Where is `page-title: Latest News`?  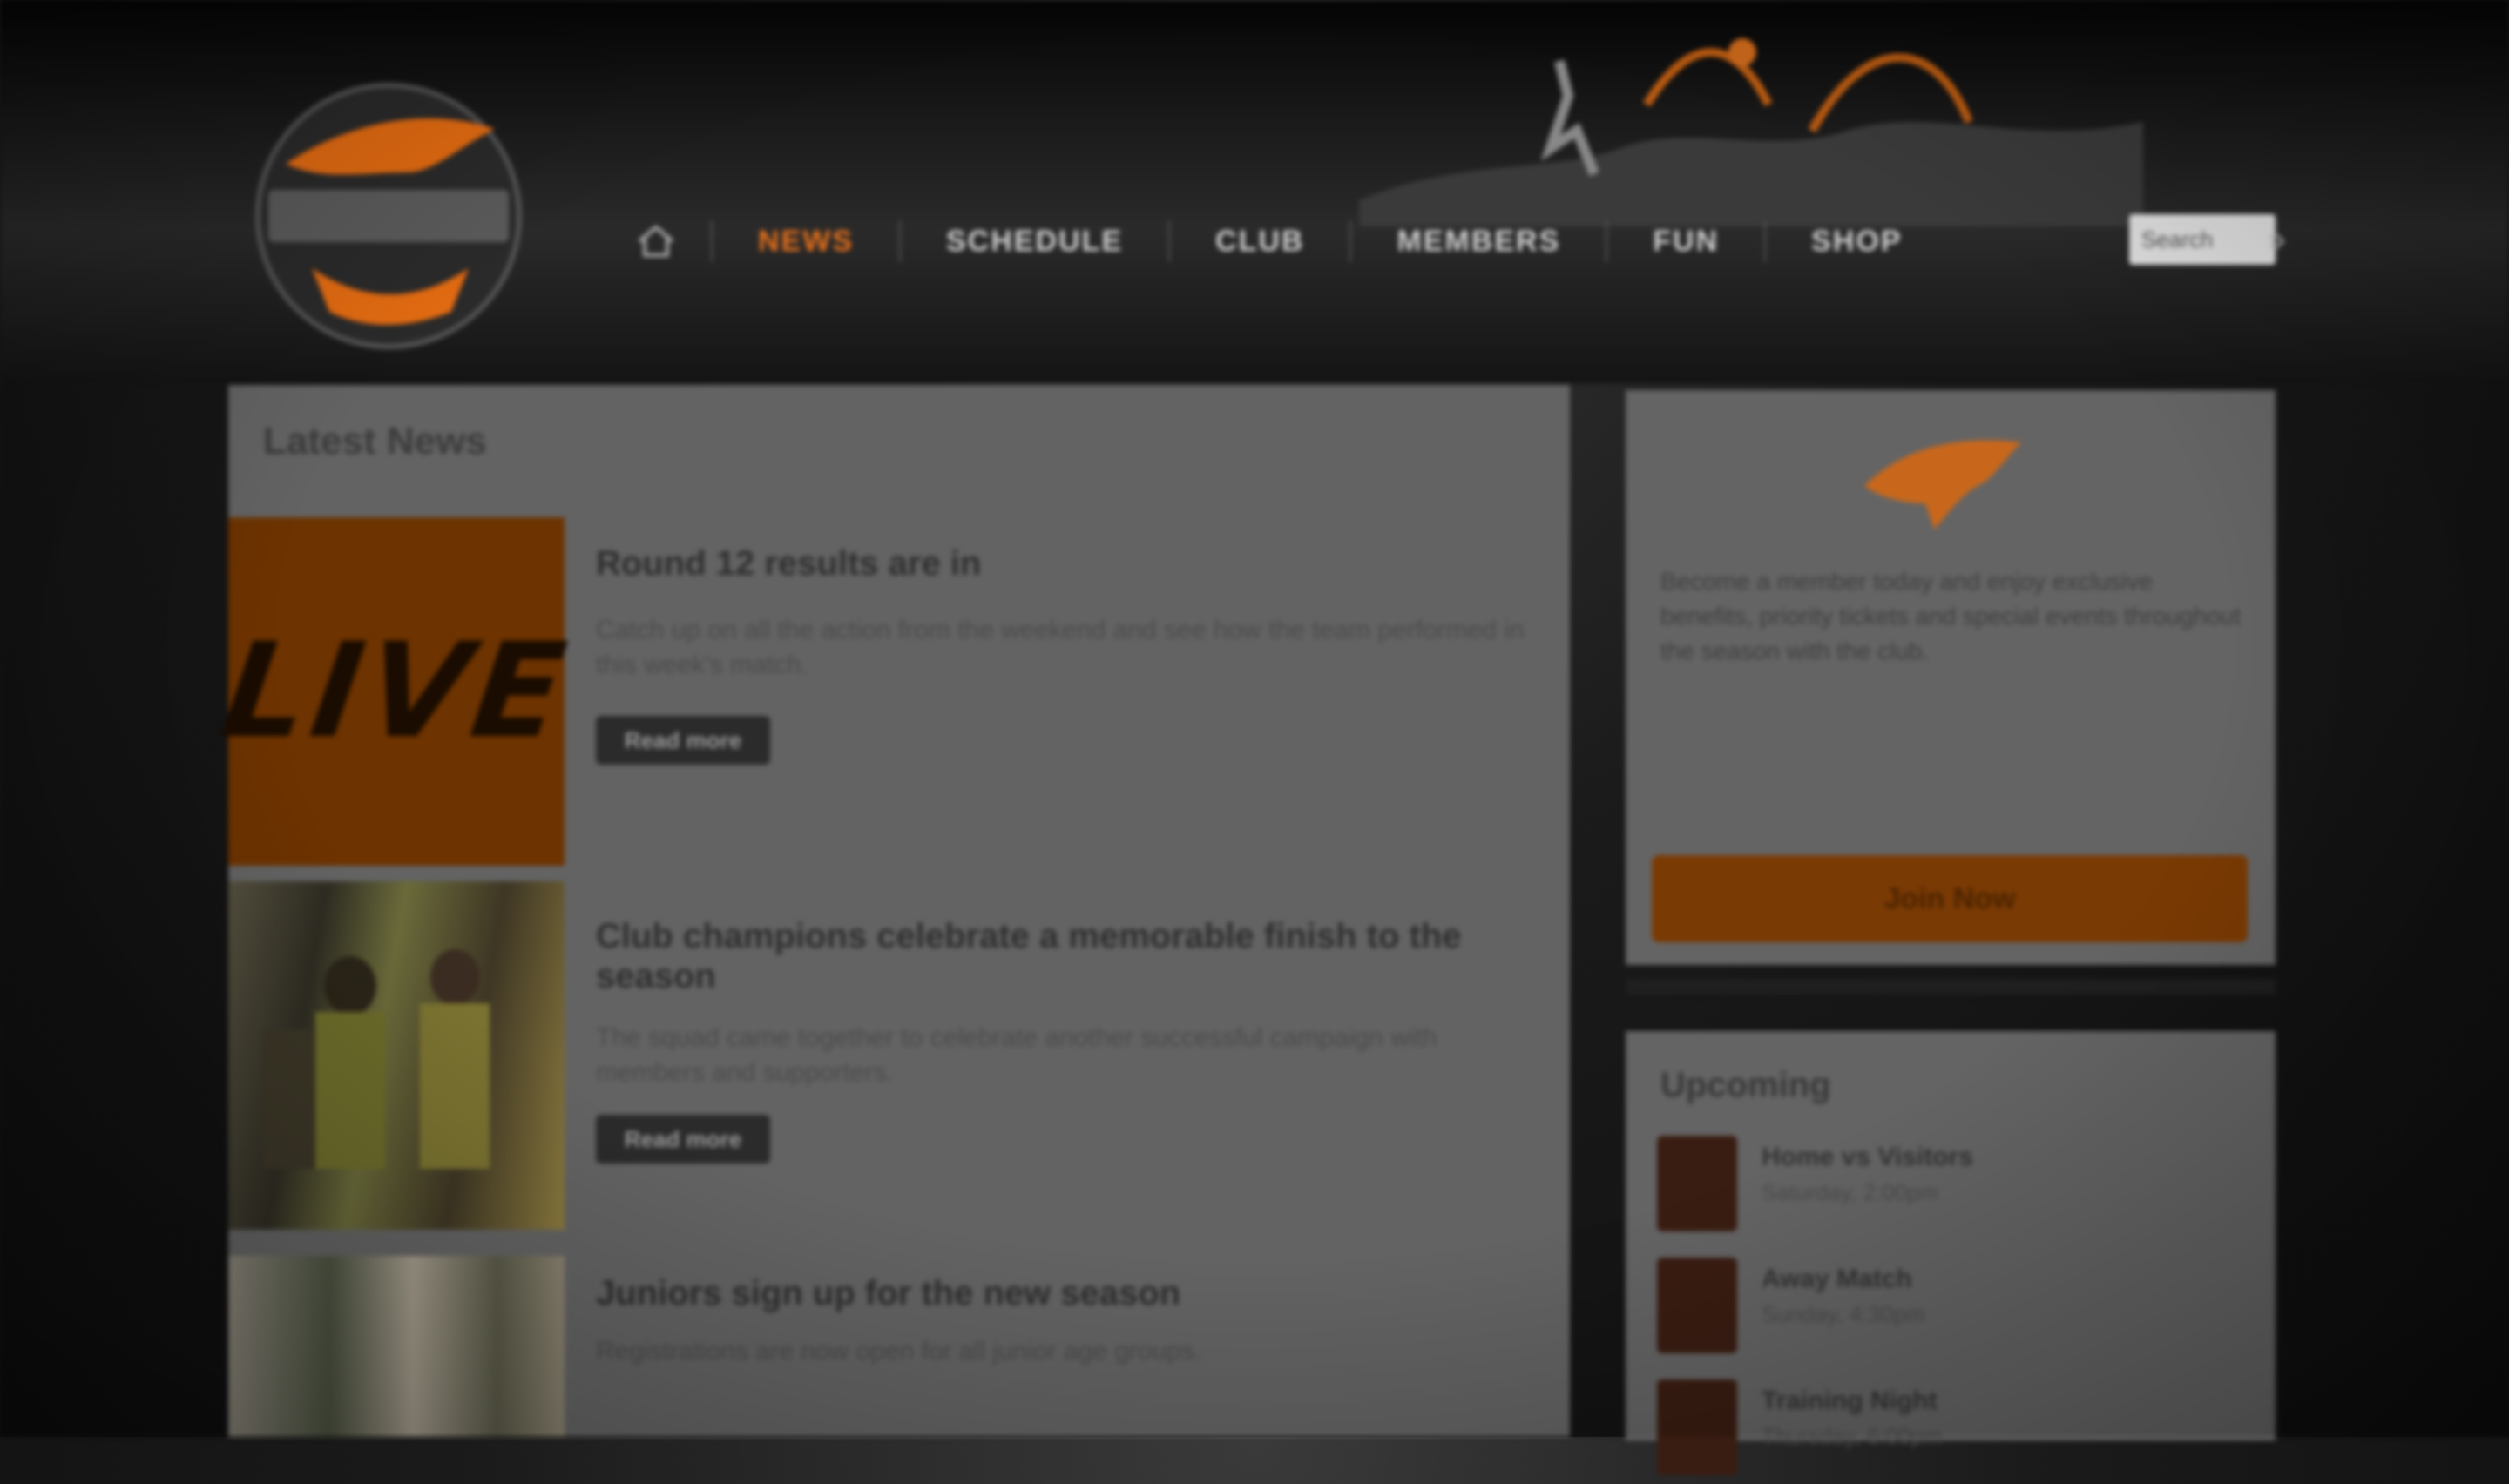
page-title: Latest News is located at coordinates (375, 441).